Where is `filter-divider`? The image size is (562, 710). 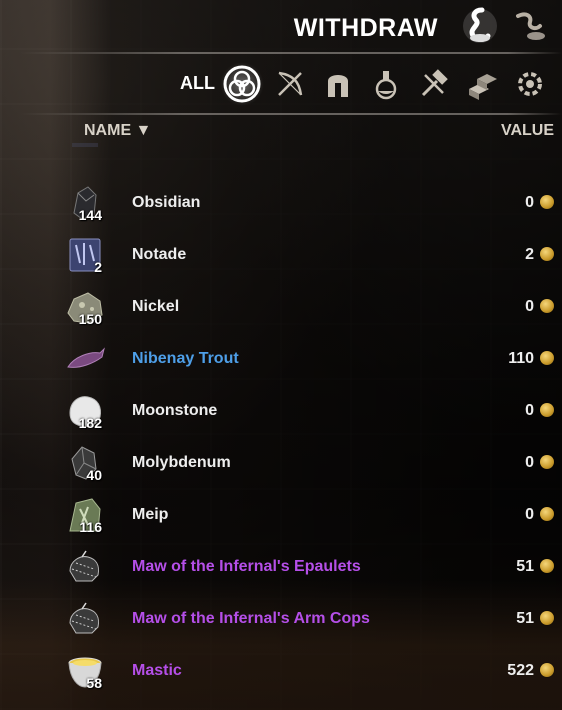 filter-divider is located at coordinates (291, 114).